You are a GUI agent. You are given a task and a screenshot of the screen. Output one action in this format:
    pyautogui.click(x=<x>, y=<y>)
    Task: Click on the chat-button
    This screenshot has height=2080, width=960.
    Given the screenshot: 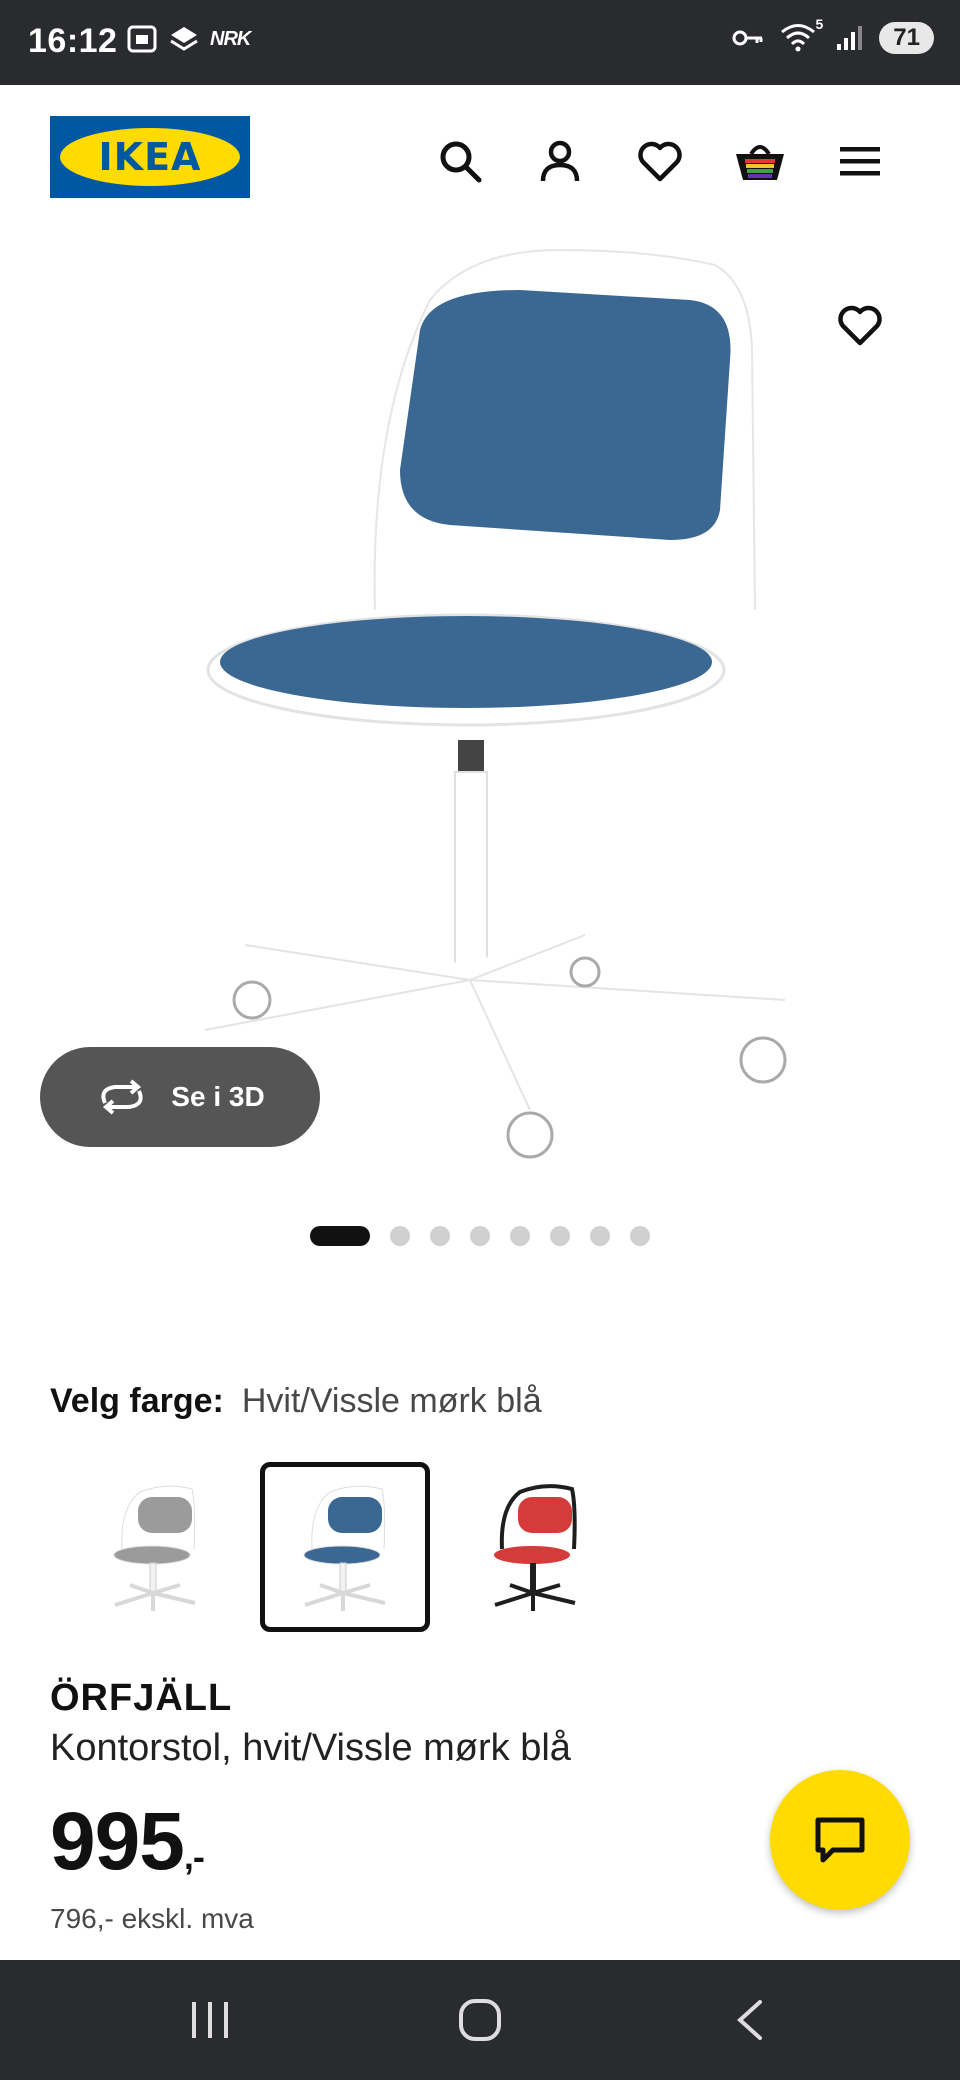 What is the action you would take?
    pyautogui.click(x=840, y=1840)
    